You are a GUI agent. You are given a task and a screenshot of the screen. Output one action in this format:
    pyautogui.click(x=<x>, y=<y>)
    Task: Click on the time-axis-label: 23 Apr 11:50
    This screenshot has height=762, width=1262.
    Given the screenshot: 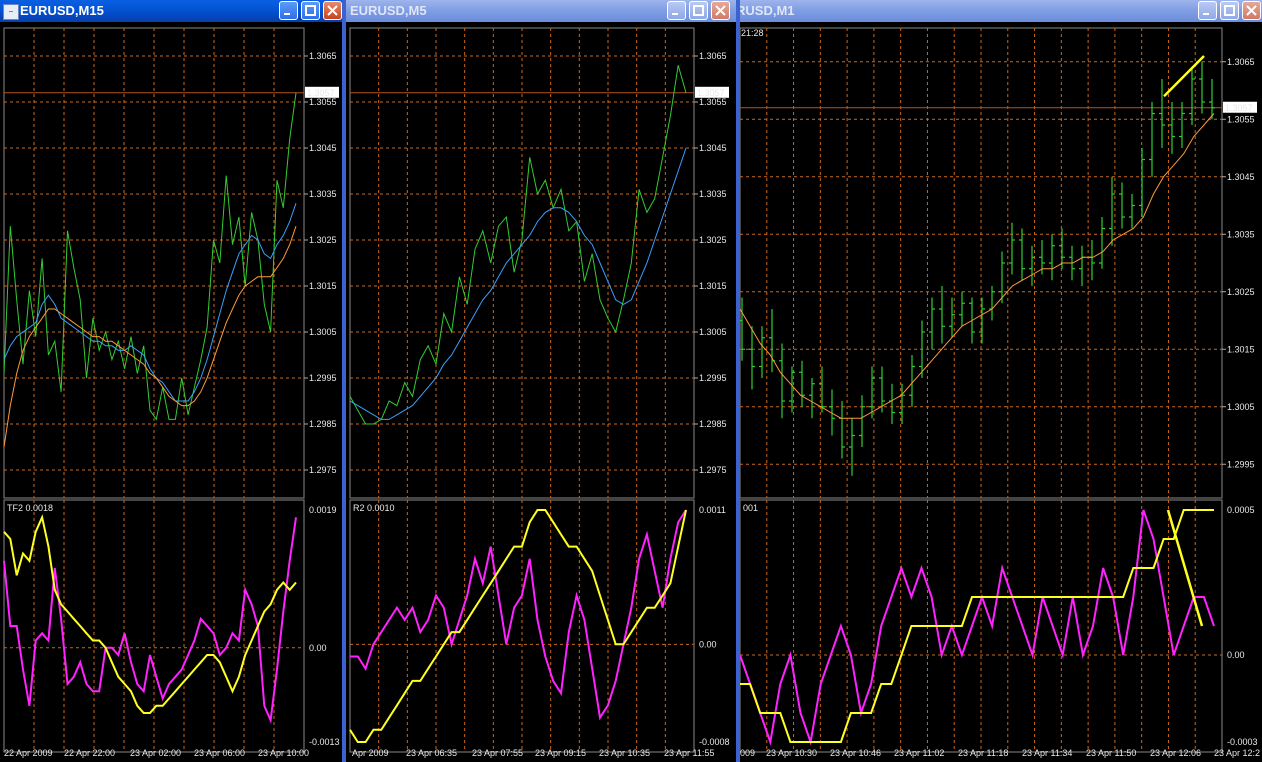 What is the action you would take?
    pyautogui.click(x=1111, y=753)
    